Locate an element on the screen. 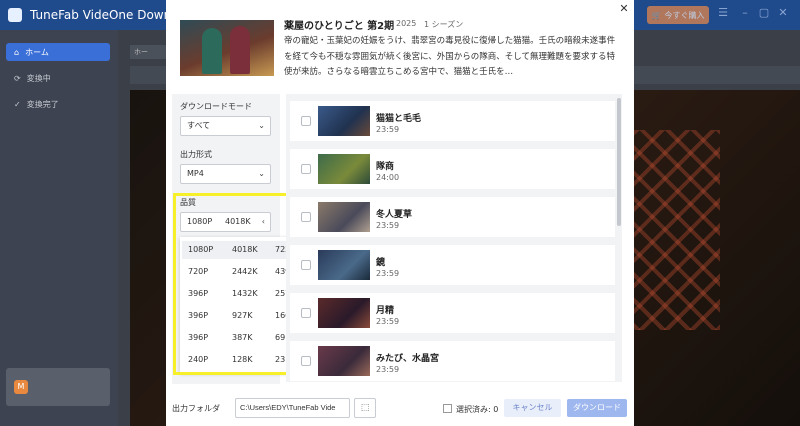 This screenshot has height=426, width=800. chevron-left-icon: ‹ is located at coordinates (263, 221).